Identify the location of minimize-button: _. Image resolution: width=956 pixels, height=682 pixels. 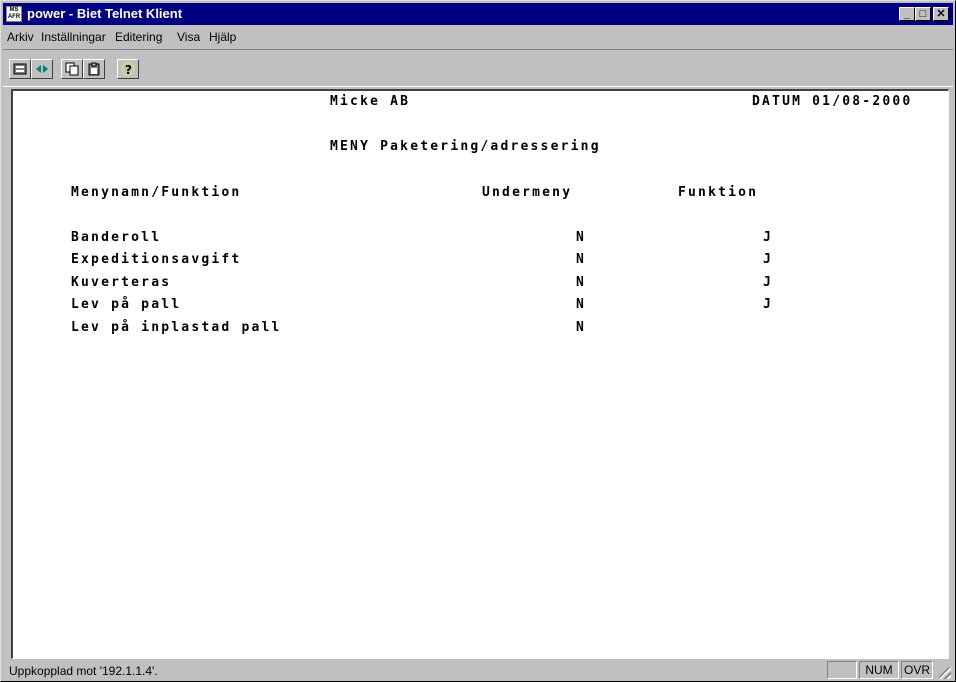
(907, 14).